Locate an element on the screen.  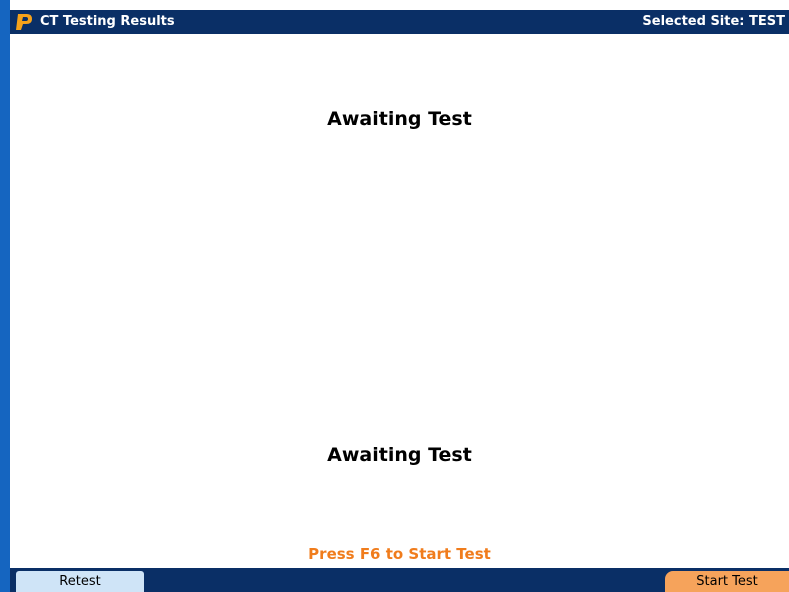
status-awaiting-test-top: Awaiting Test is located at coordinates (399, 119).